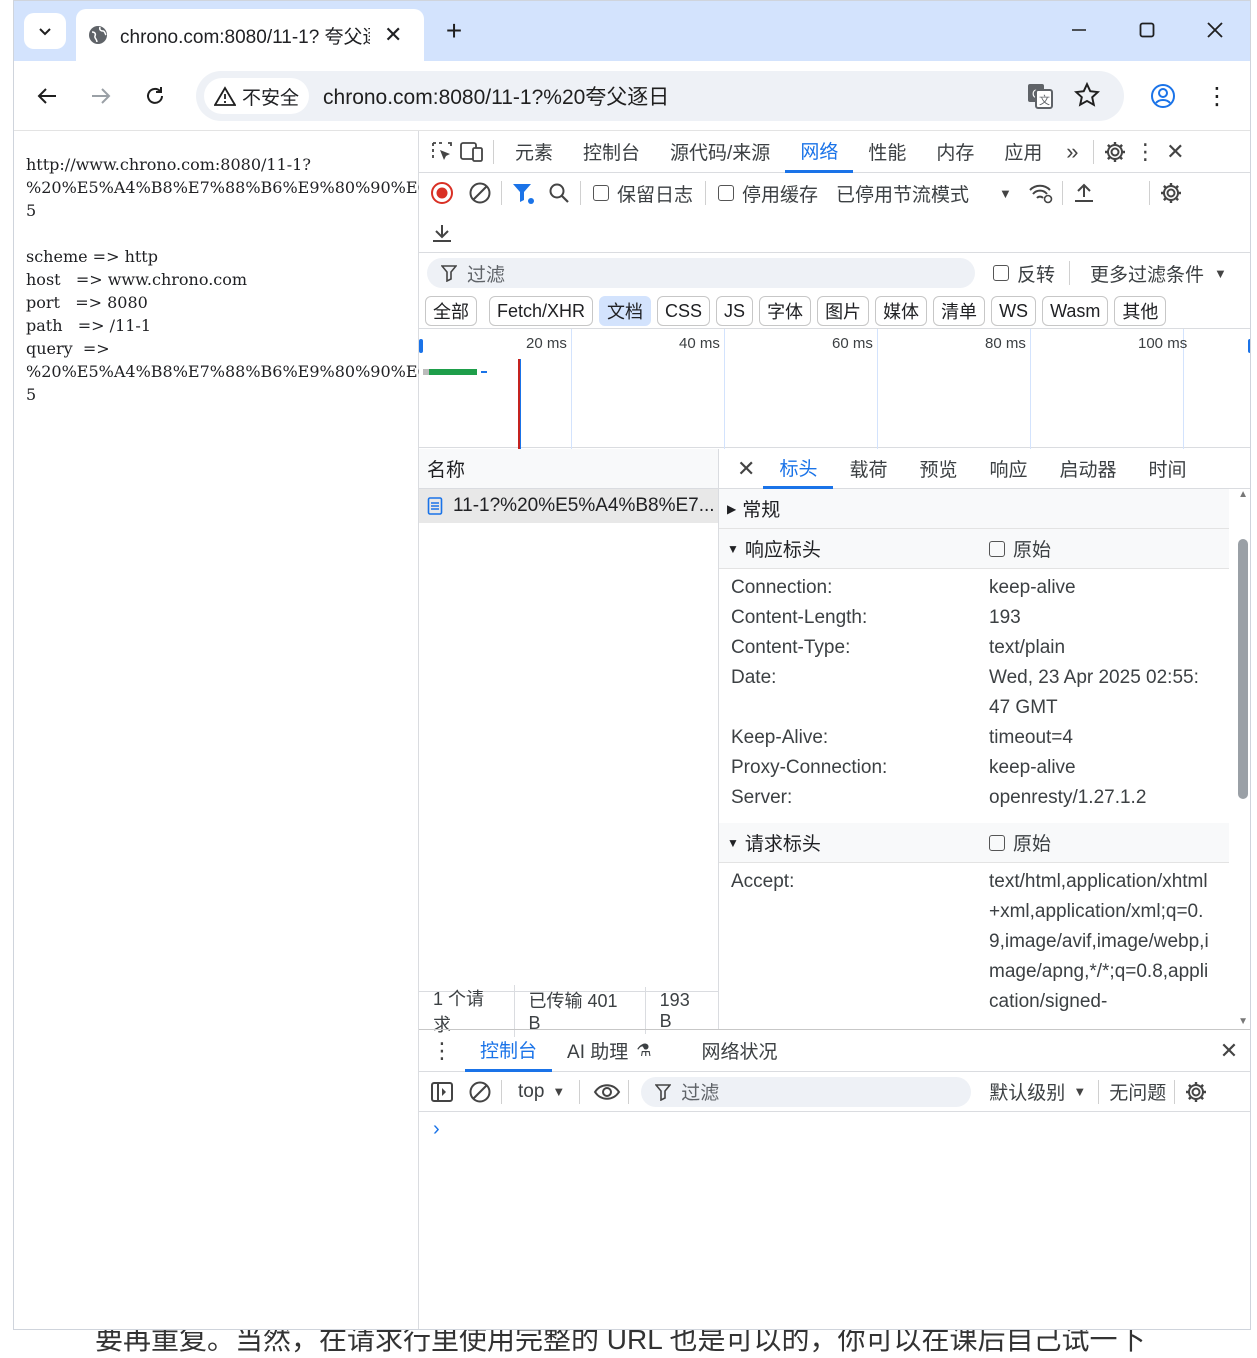  Describe the element at coordinates (541, 311) in the screenshot. I see `type-filter-chip: Fetch/XHR` at that location.